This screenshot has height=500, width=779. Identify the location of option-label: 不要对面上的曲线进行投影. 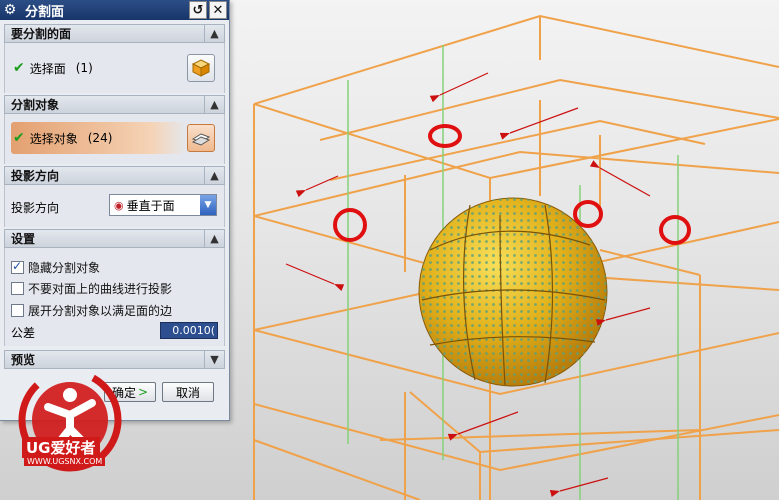
(100, 288).